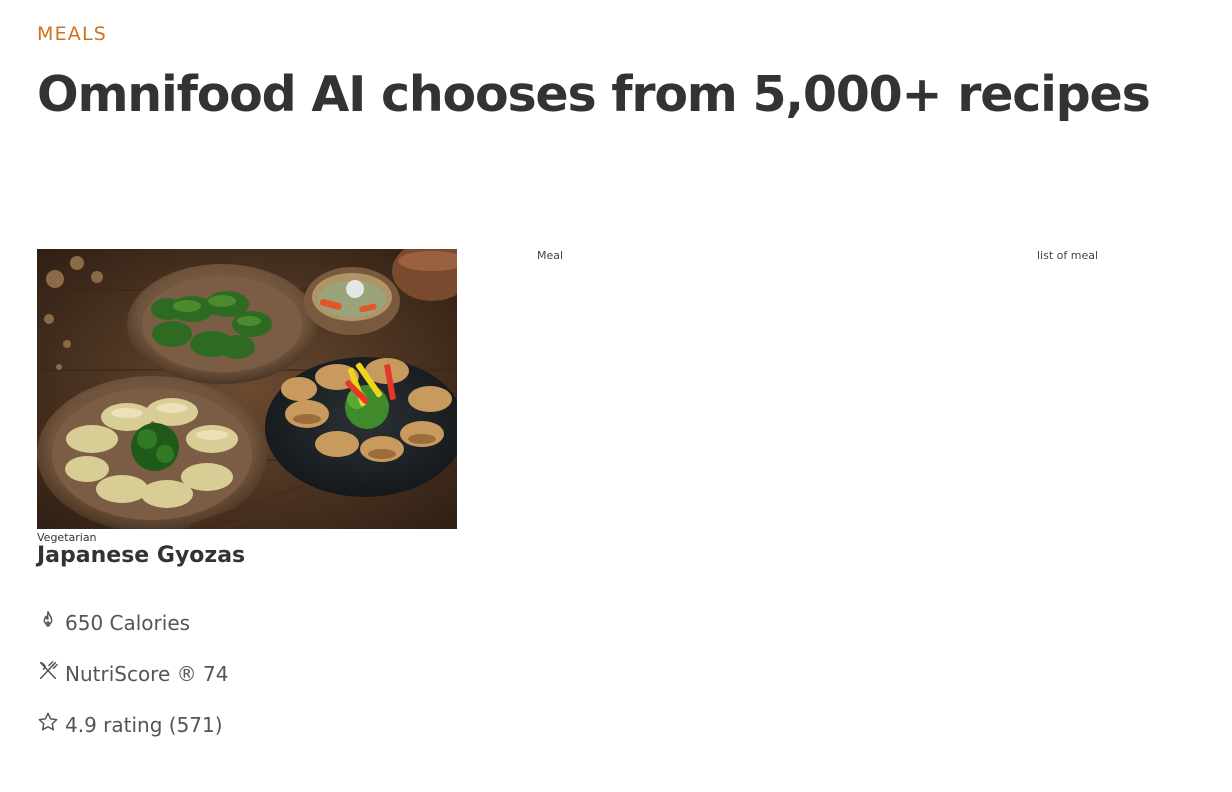  What do you see at coordinates (48, 620) in the screenshot?
I see `flame-icon` at bounding box center [48, 620].